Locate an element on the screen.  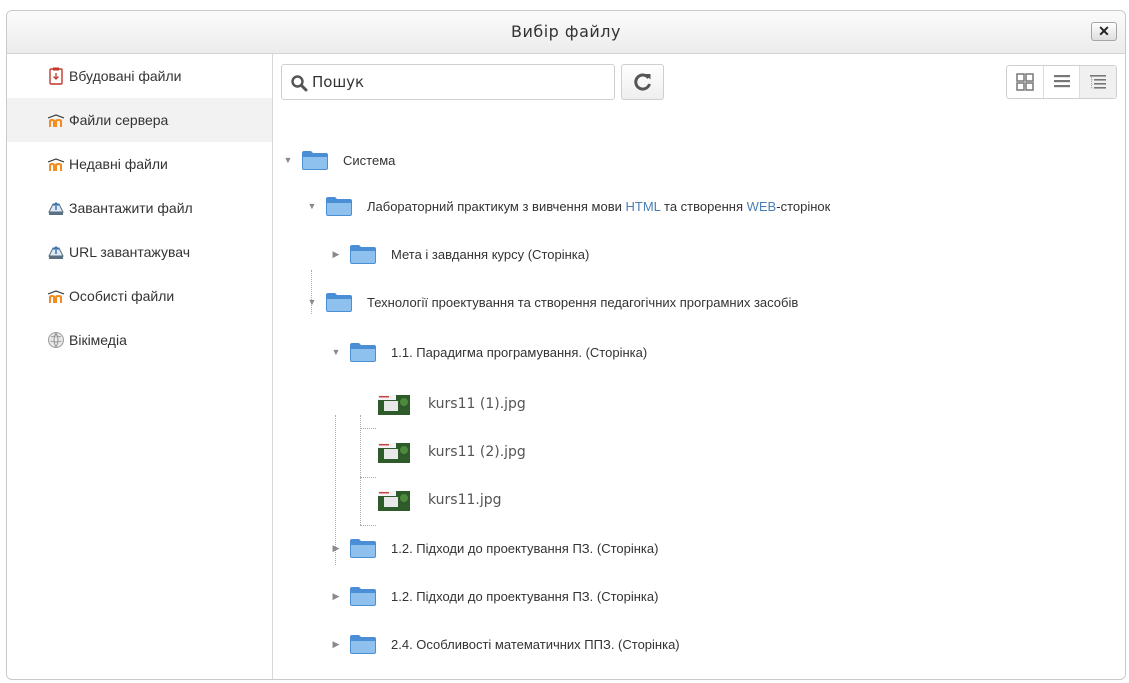
list-view-button is located at coordinates (1062, 82).